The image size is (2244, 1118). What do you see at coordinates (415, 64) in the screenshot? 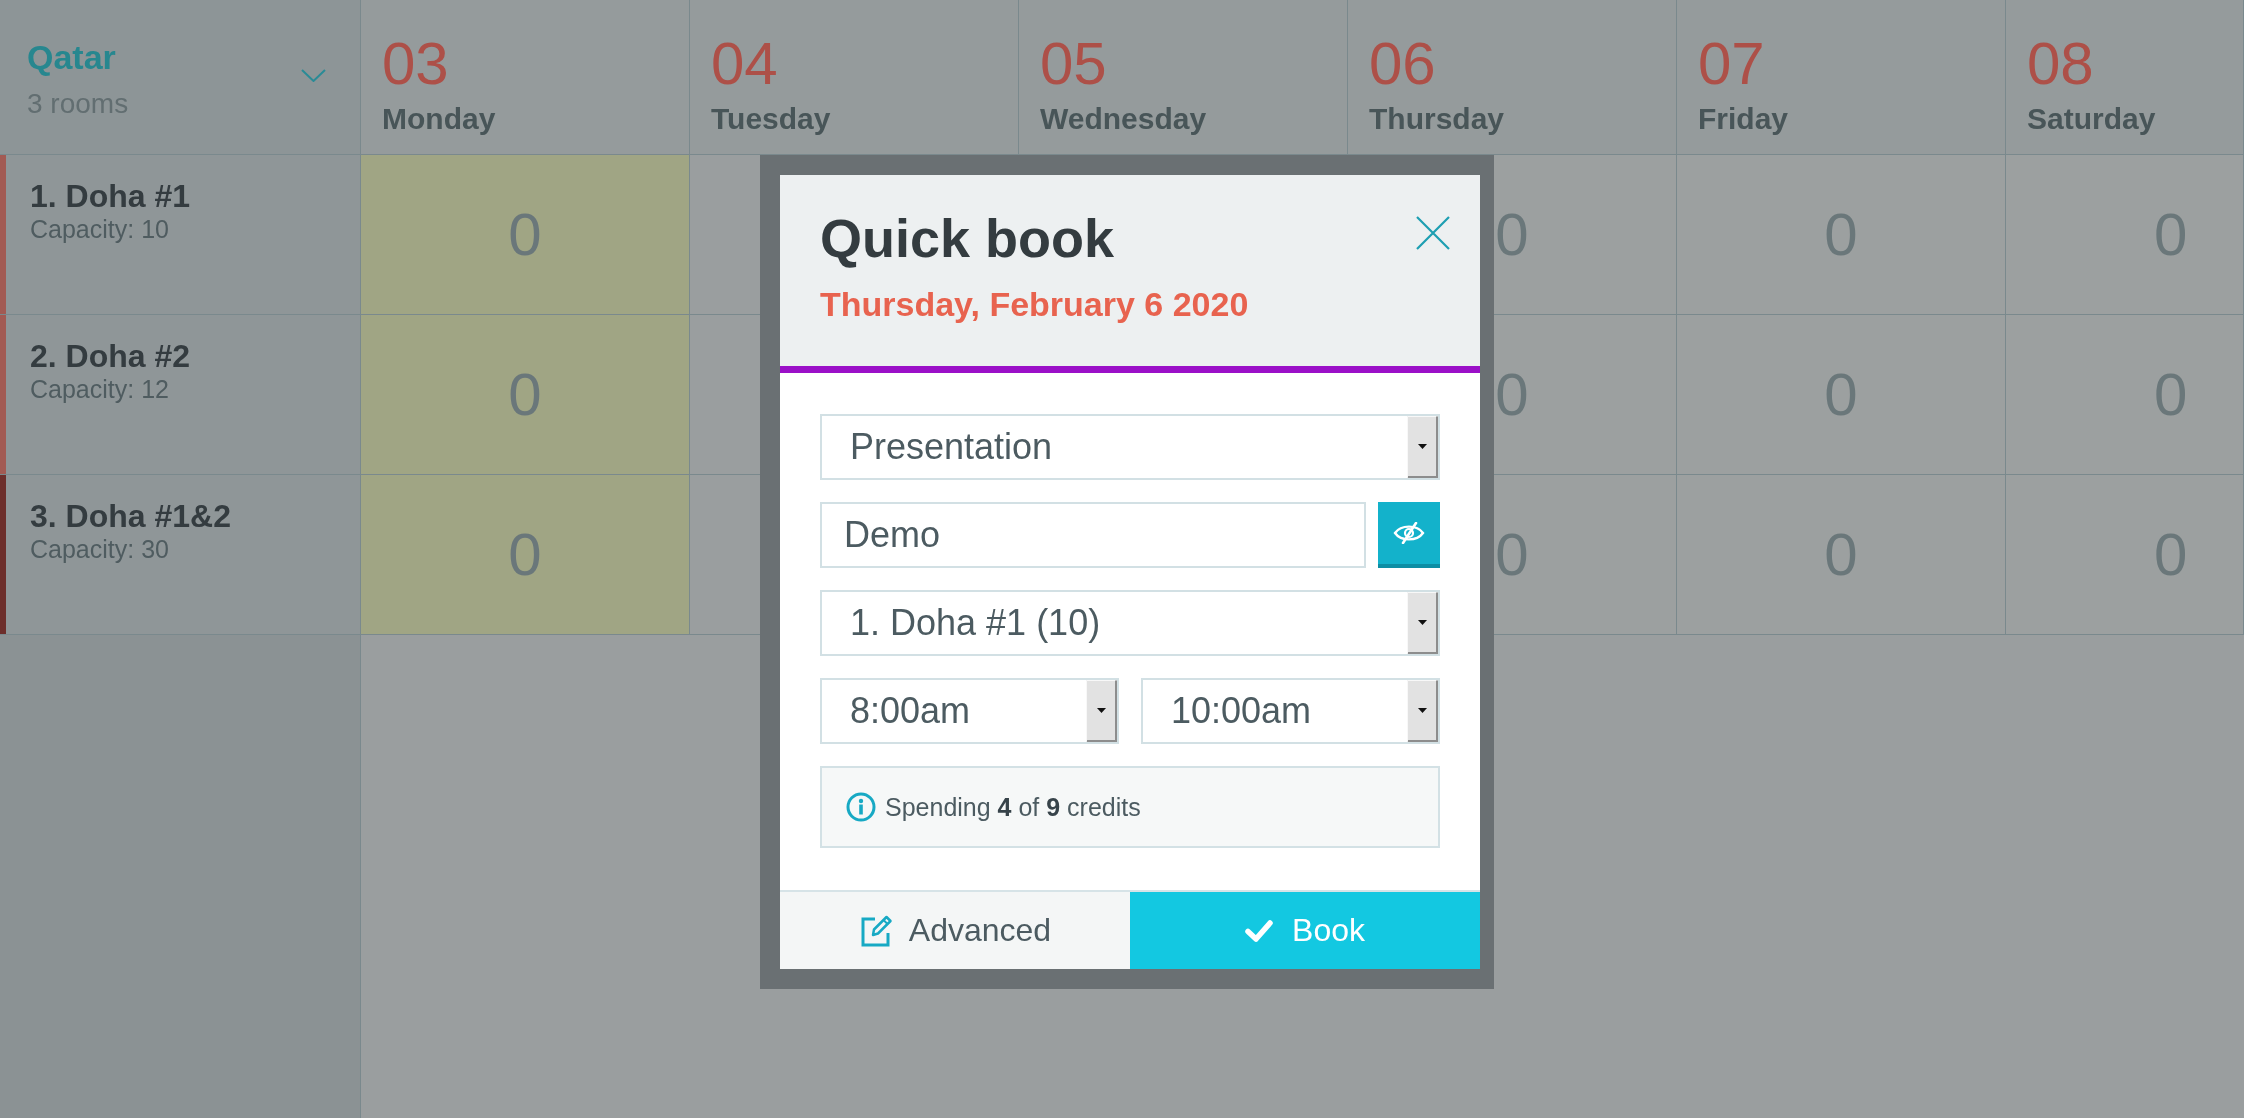
I see `day-number: 03` at bounding box center [415, 64].